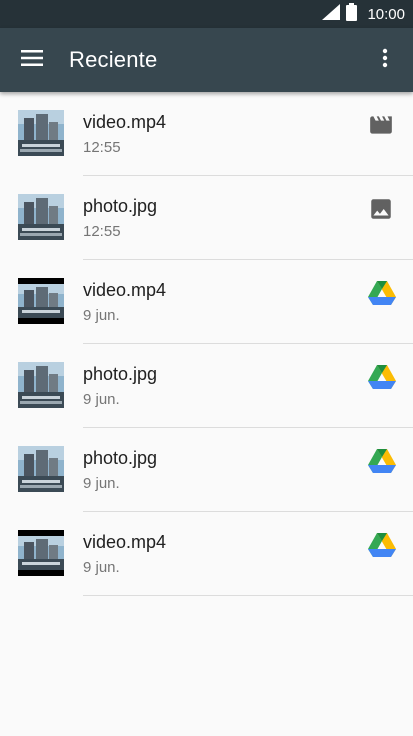 This screenshot has height=736, width=413. I want to click on status-icons: 10:00, so click(363, 14).